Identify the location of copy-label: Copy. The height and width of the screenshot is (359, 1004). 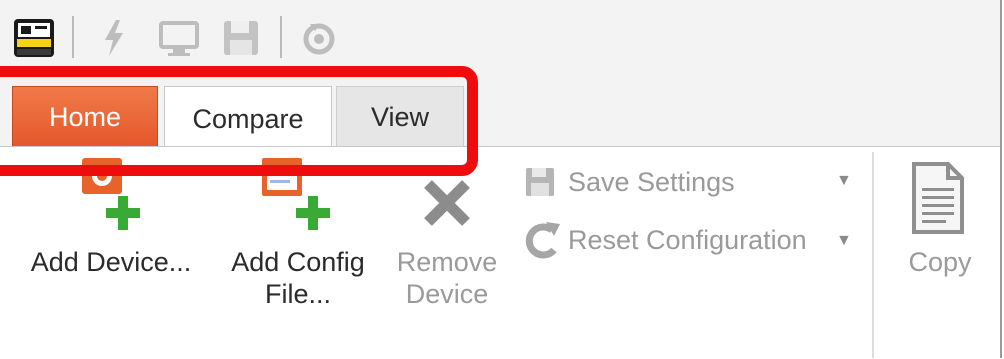
(940, 262).